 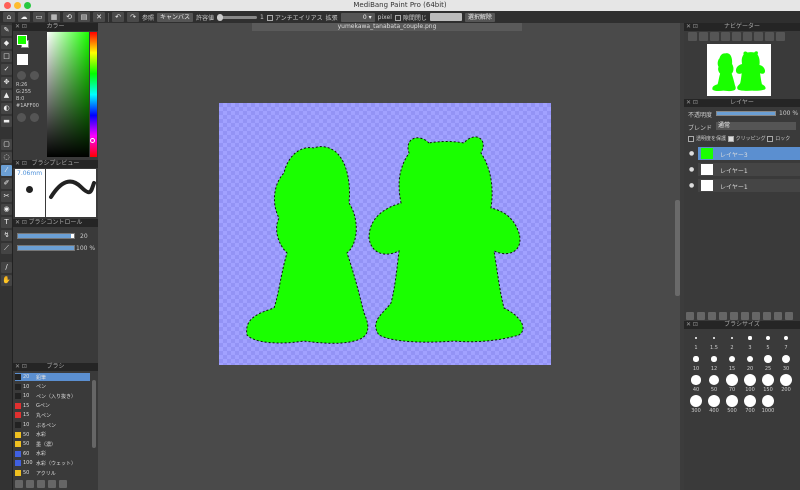 What do you see at coordinates (6, 82) in the screenshot?
I see `move-tool-icon: ✥` at bounding box center [6, 82].